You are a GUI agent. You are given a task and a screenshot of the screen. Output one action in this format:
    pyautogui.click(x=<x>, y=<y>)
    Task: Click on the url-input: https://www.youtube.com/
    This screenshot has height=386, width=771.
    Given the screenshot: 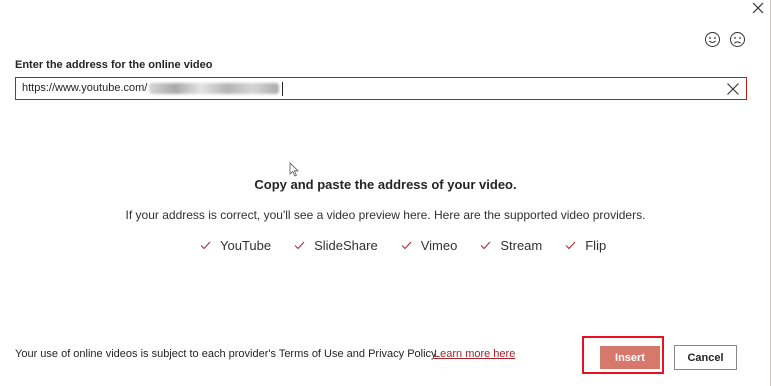 What is the action you would take?
    pyautogui.click(x=381, y=88)
    